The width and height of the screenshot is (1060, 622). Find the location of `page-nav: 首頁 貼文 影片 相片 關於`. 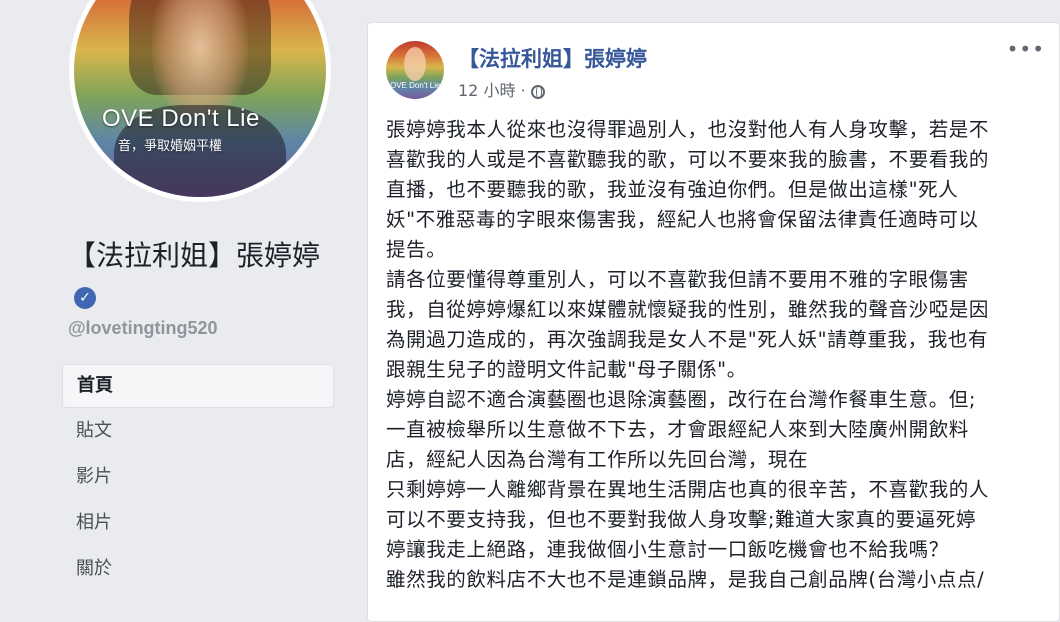

page-nav: 首頁 貼文 影片 相片 關於 is located at coordinates (198, 479).